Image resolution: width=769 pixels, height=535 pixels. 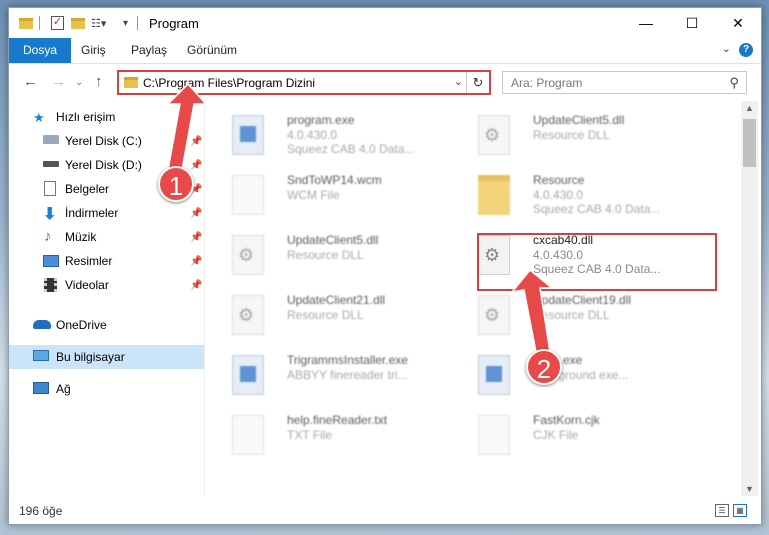 What do you see at coordinates (106, 213) in the screenshot?
I see `nav-item-downloads: ⬇ İndirmeler 📌` at bounding box center [106, 213].